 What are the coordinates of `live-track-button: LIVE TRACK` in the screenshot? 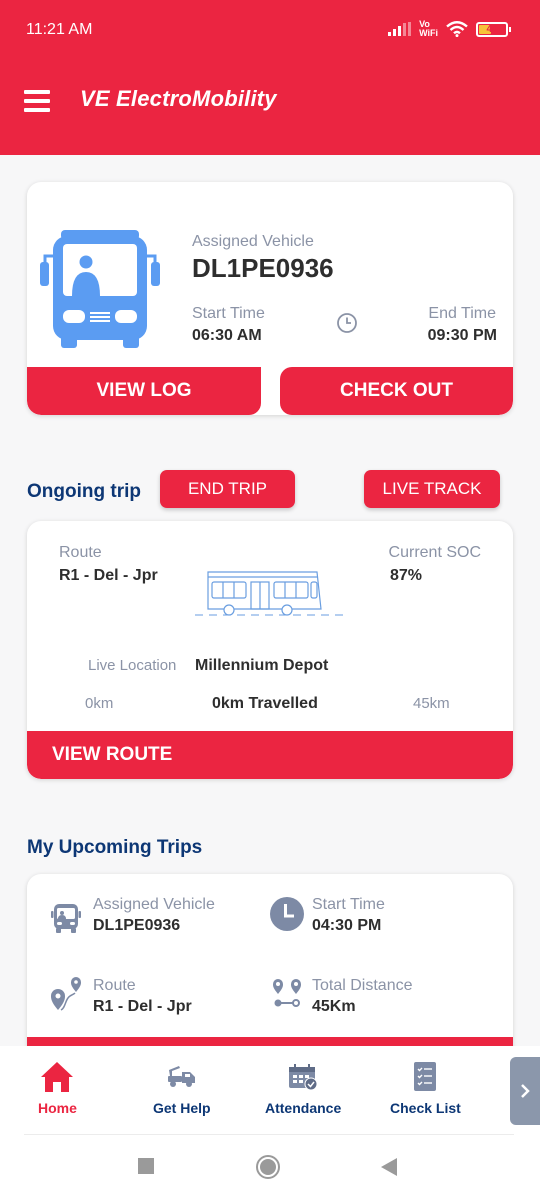 It's located at (432, 489).